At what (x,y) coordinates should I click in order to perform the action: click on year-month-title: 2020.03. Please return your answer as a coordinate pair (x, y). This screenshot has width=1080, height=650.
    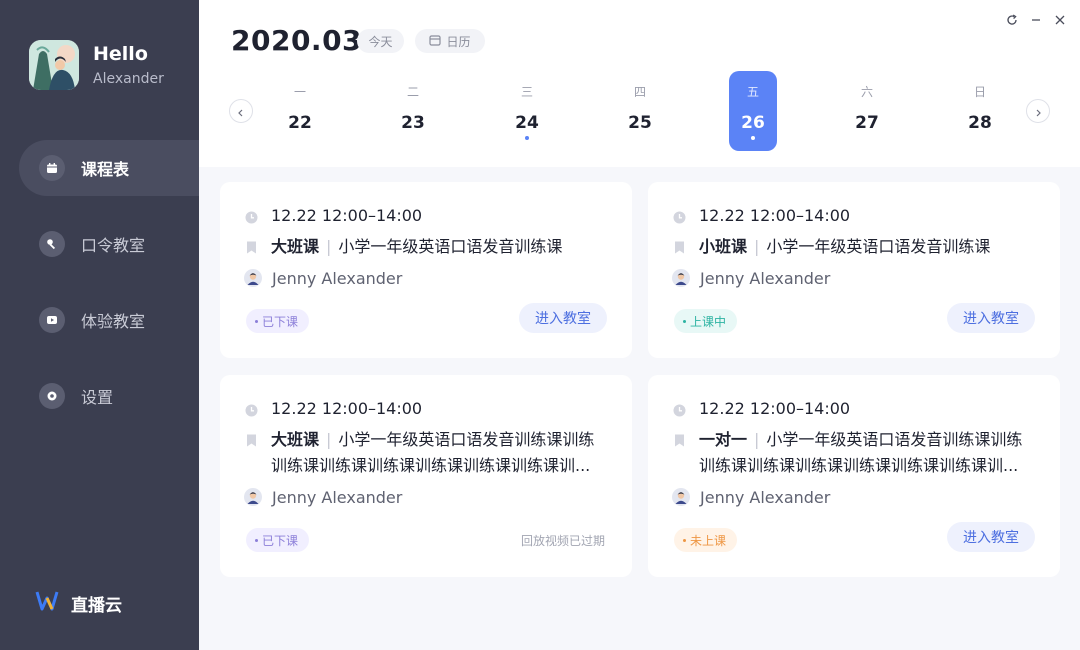
    Looking at the image, I should click on (297, 40).